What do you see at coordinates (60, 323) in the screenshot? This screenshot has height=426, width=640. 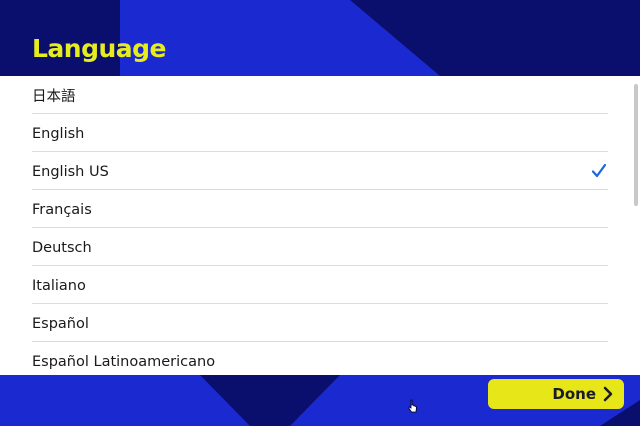 I see `language-option-label: Español` at bounding box center [60, 323].